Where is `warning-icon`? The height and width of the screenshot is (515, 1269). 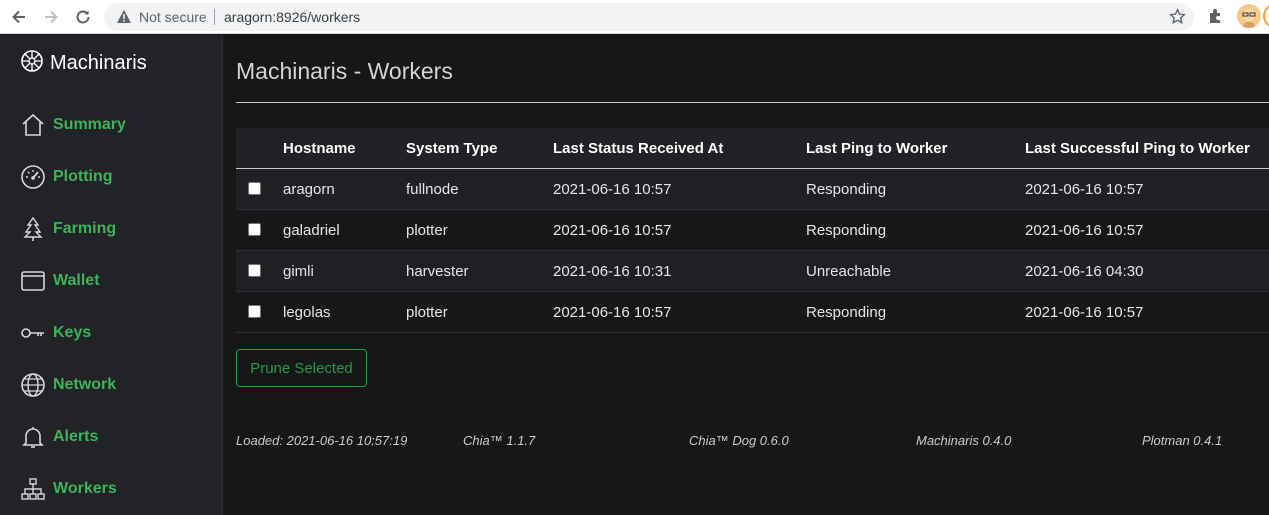
warning-icon is located at coordinates (124, 19).